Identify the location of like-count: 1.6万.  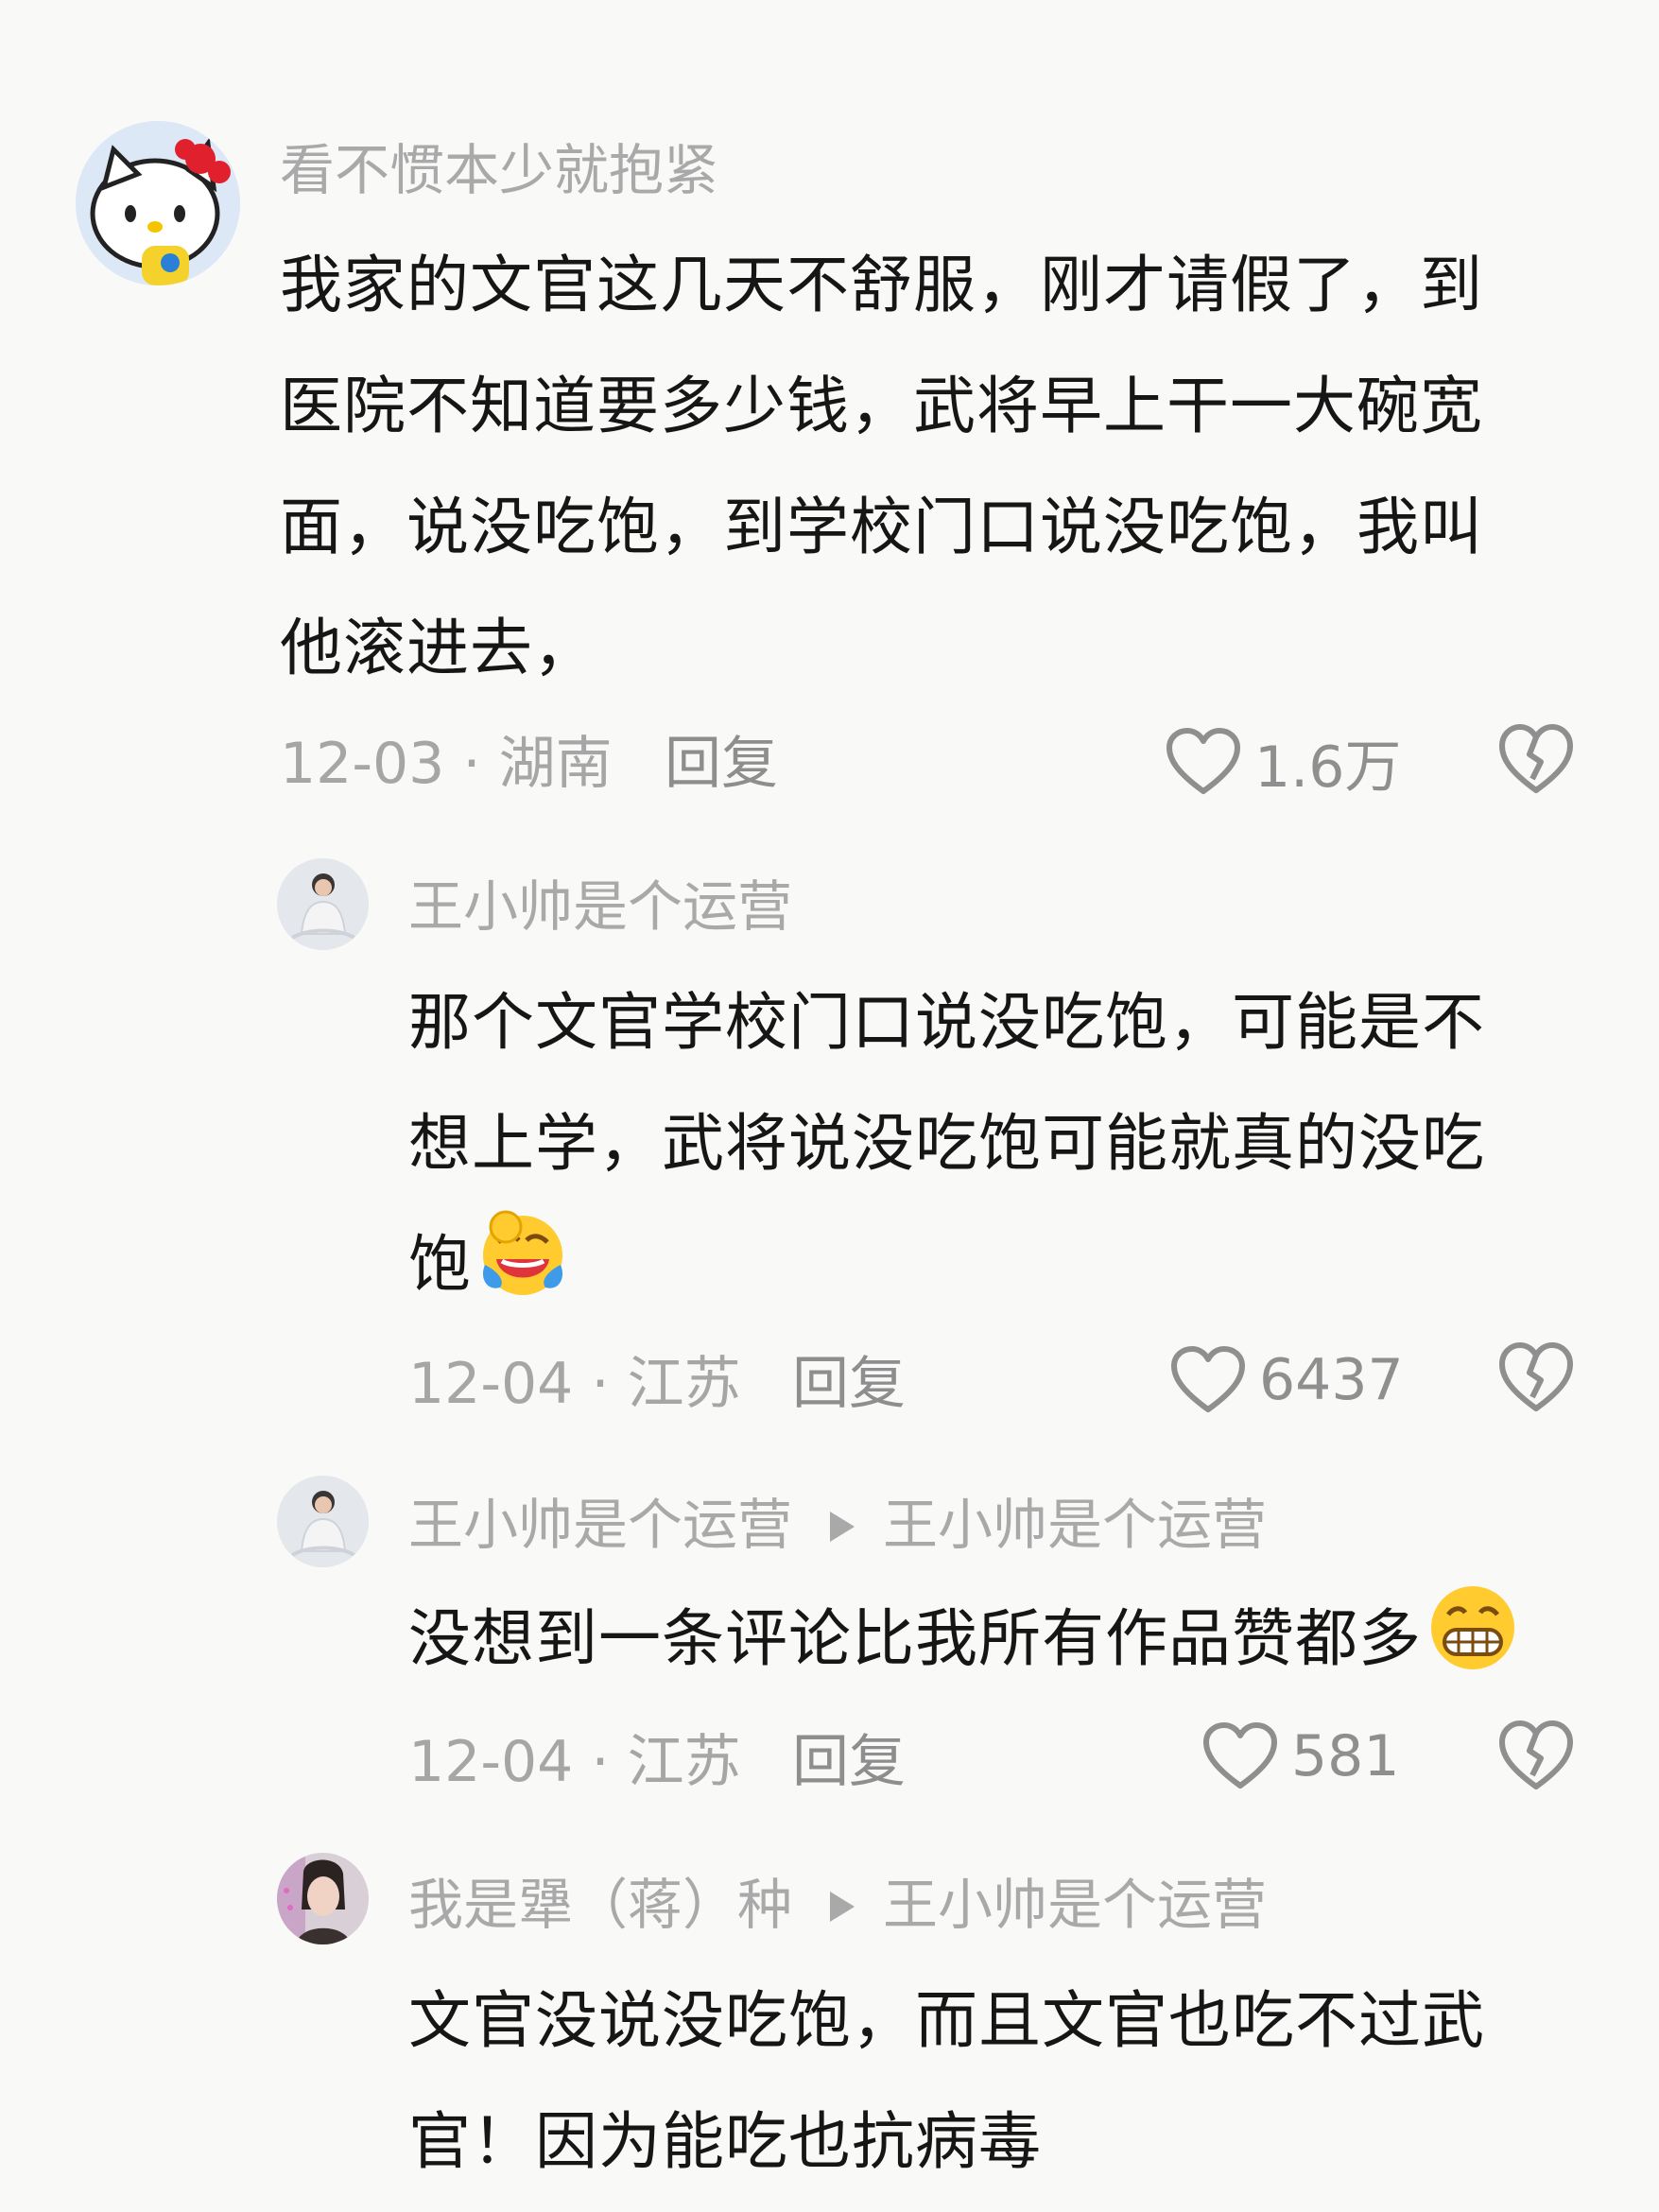
(1328, 767).